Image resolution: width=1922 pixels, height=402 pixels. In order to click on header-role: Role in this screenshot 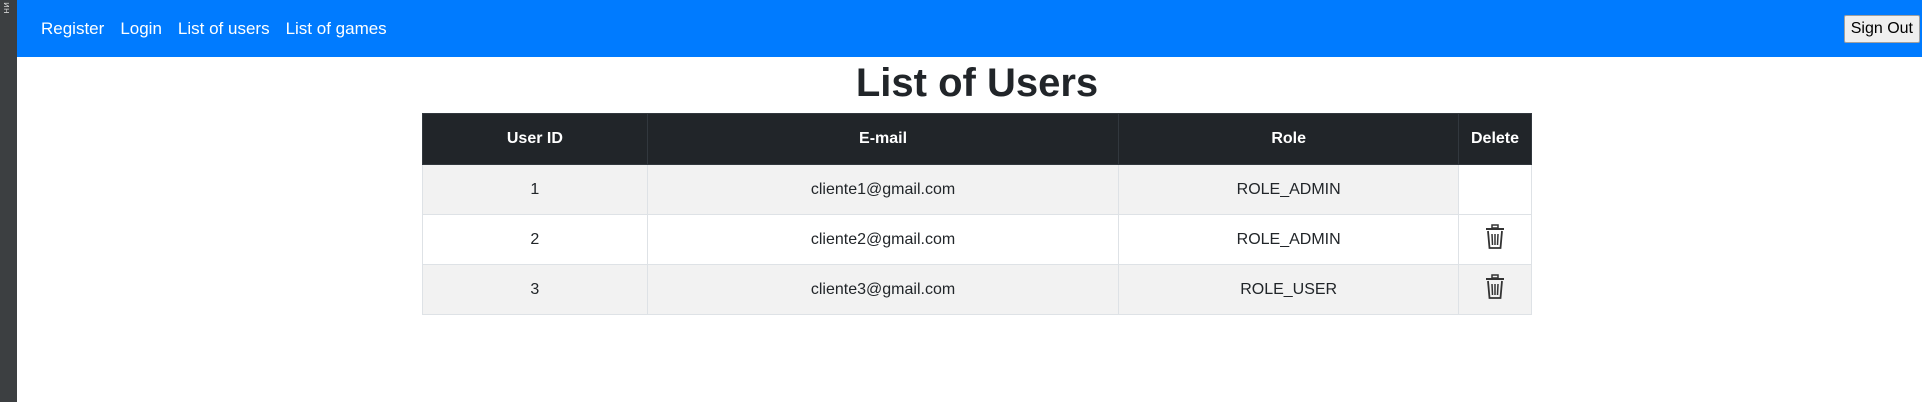, I will do `click(1288, 139)`.